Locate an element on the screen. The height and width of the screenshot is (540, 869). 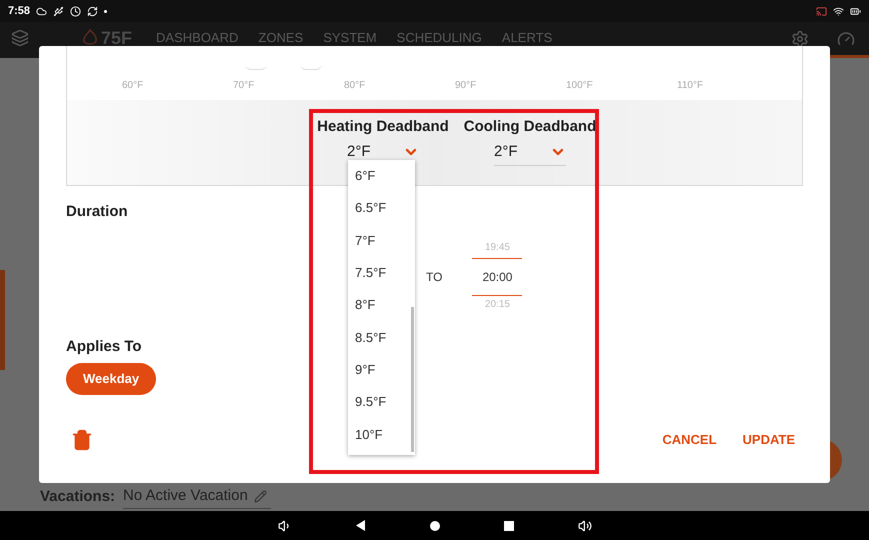
scale-tick-label: 110°F is located at coordinates (690, 85).